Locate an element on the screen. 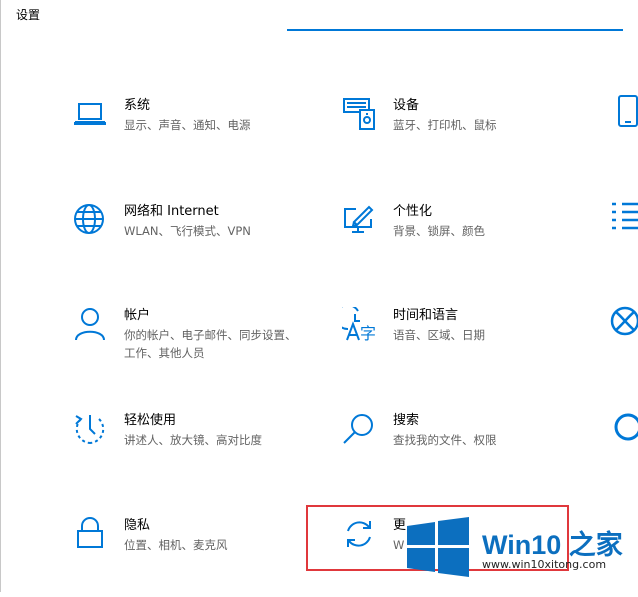 The height and width of the screenshot is (597, 638). tile-devices: 设备 蓝牙、打印机、鼠标 is located at coordinates (467, 137).